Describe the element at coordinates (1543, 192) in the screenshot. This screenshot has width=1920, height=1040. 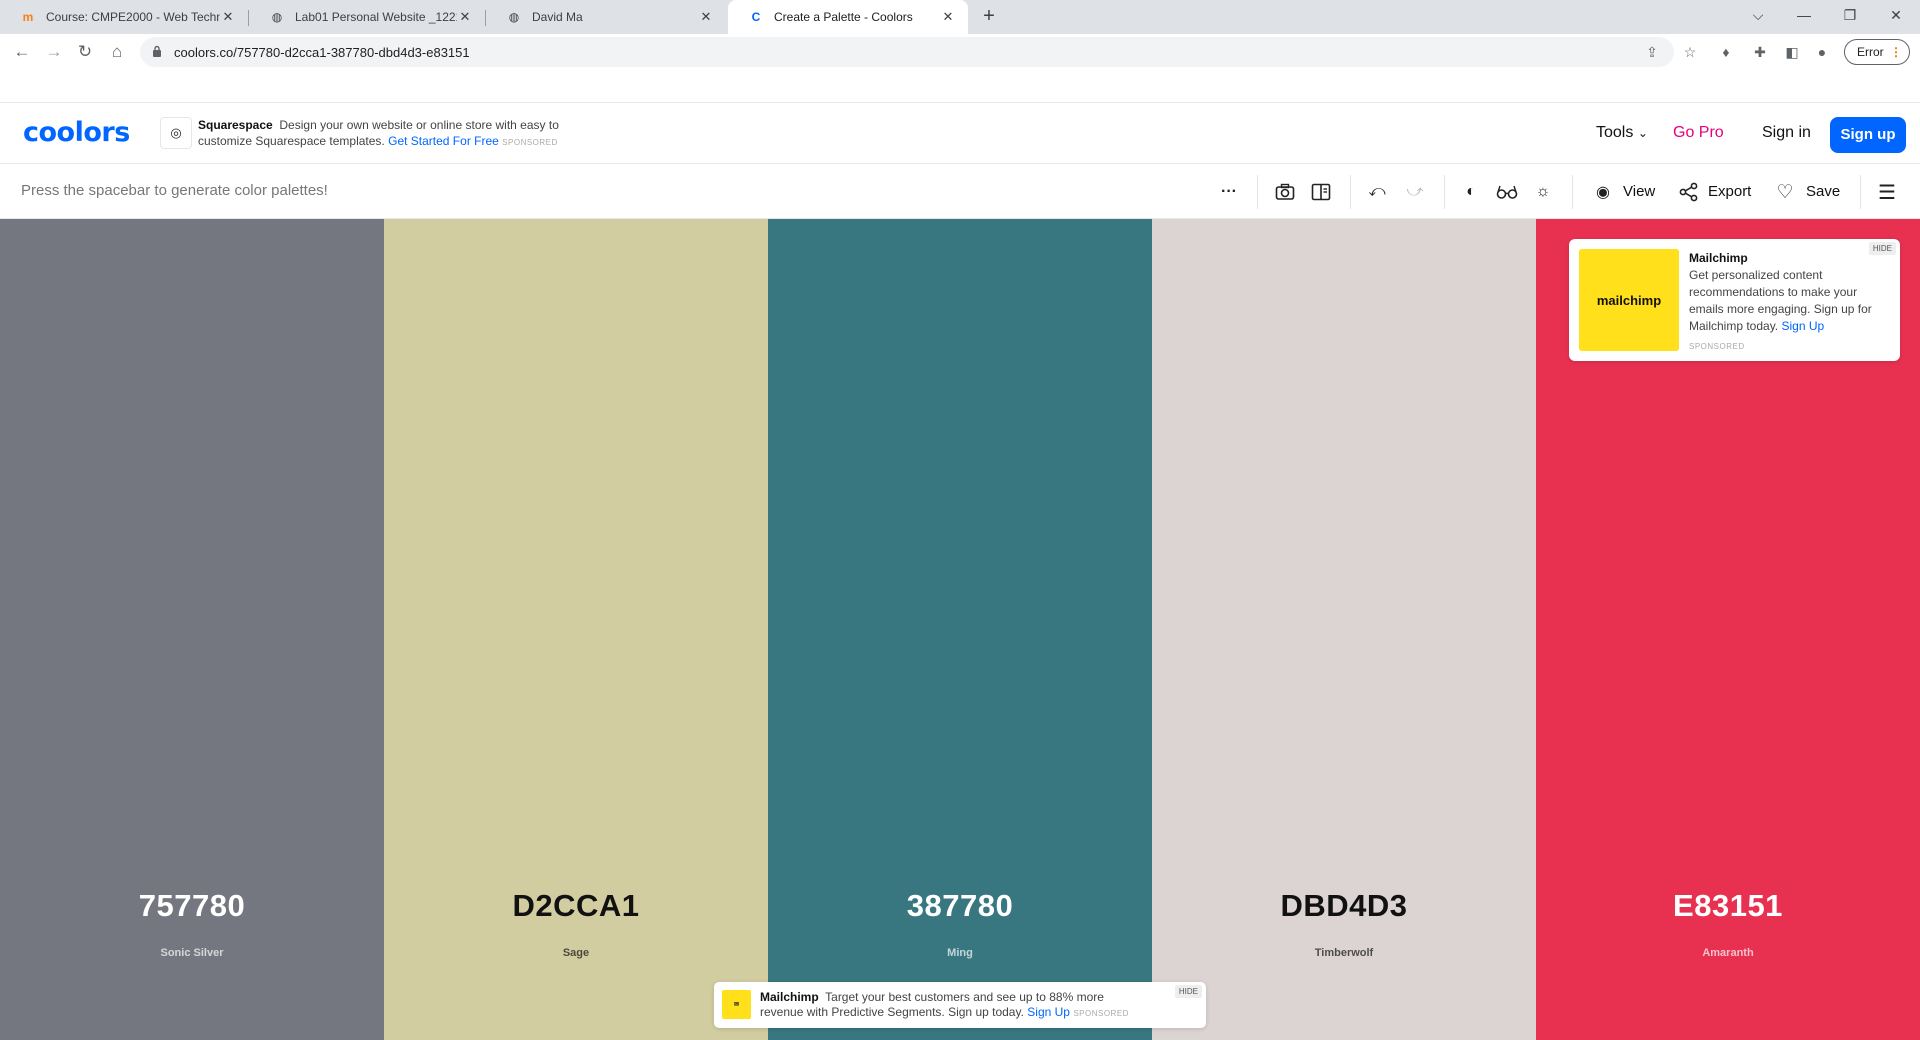
I see `brightness-icon: ☼` at that location.